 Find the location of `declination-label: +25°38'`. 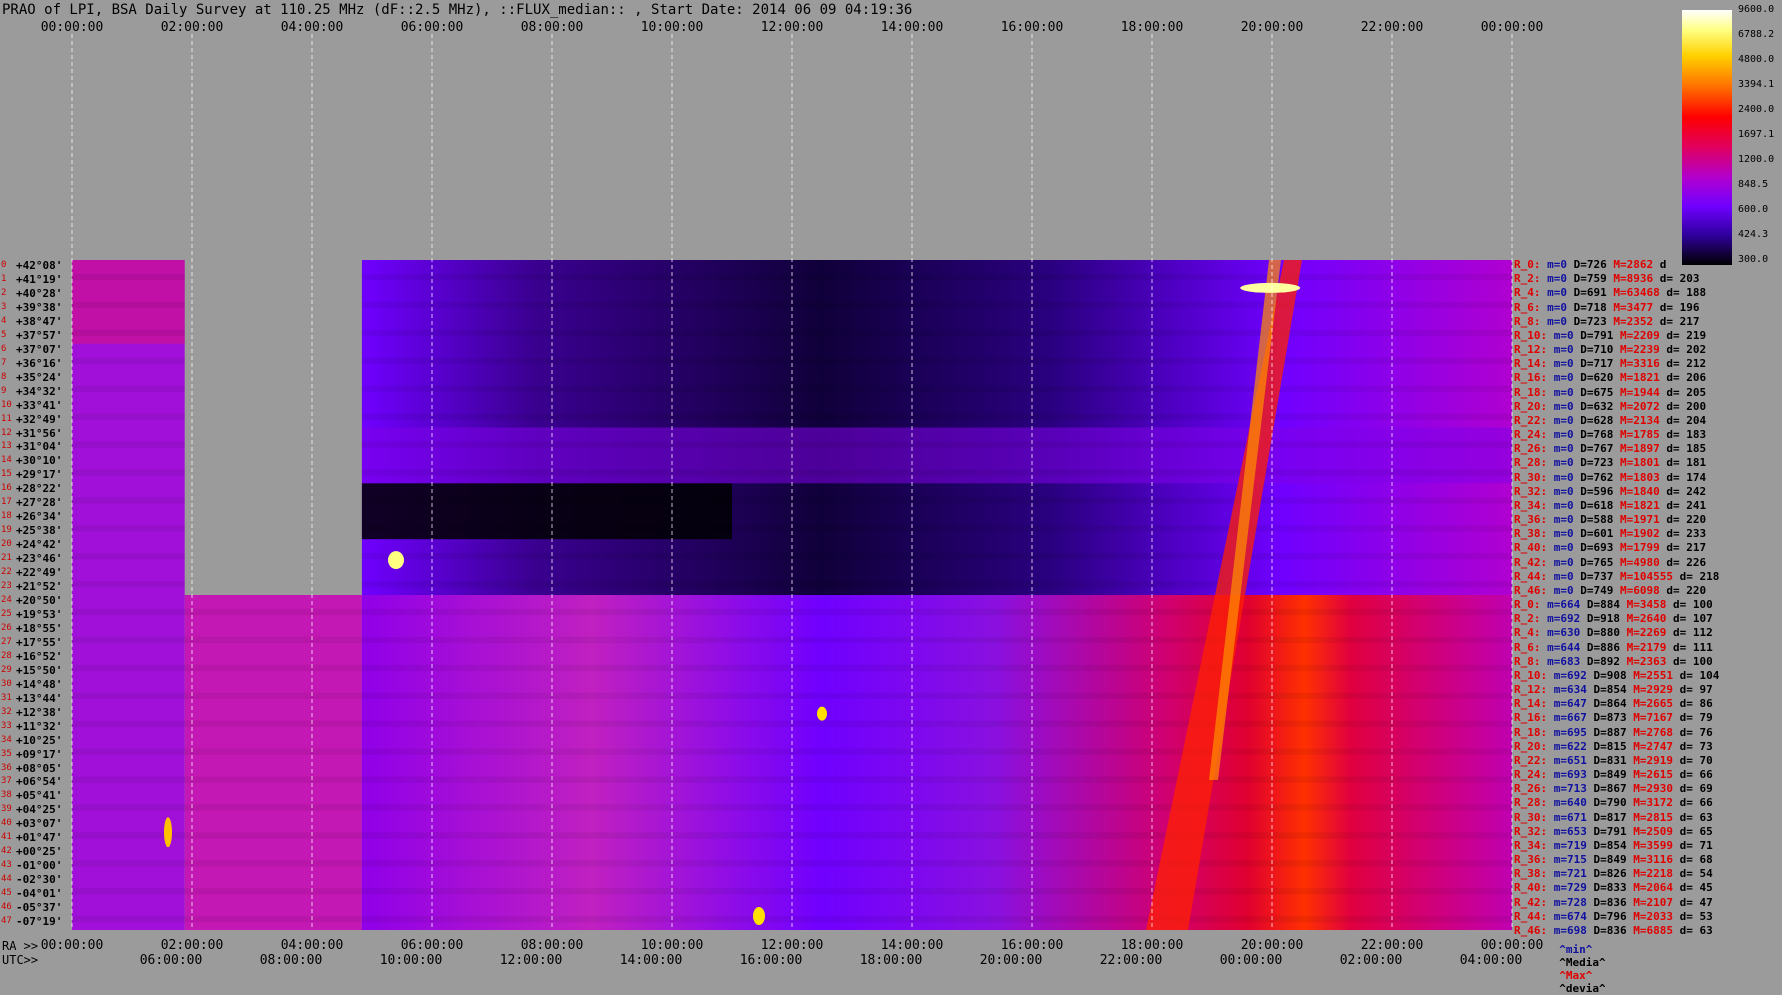

declination-label: +25°38' is located at coordinates (39, 531).